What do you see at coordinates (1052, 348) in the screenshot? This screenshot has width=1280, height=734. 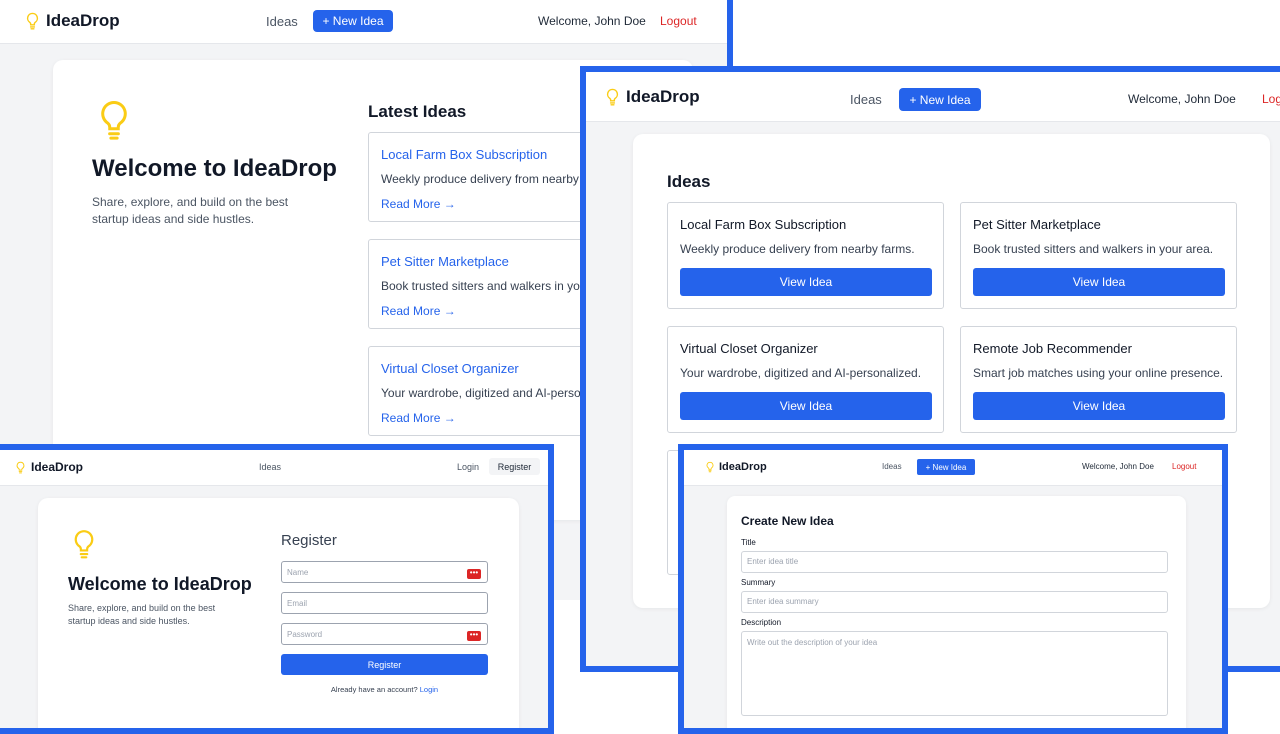 I see `idea-title: Remote Job Recommender` at bounding box center [1052, 348].